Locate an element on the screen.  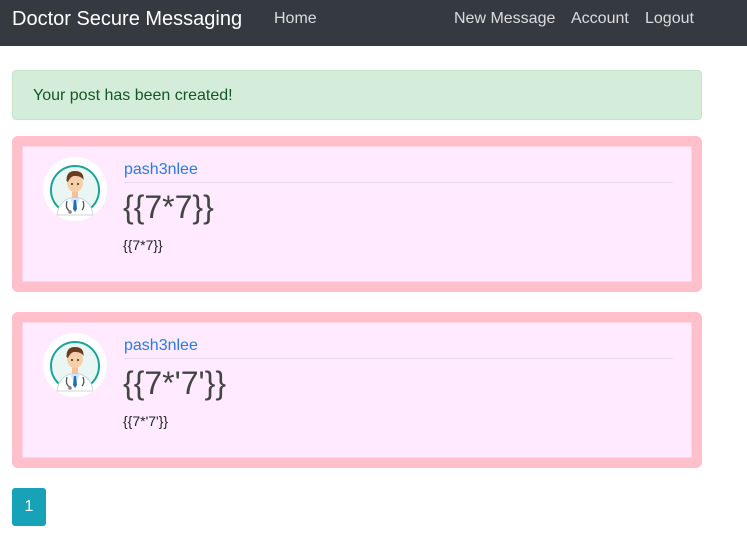
nav-logout-link: Logout is located at coordinates (669, 19).